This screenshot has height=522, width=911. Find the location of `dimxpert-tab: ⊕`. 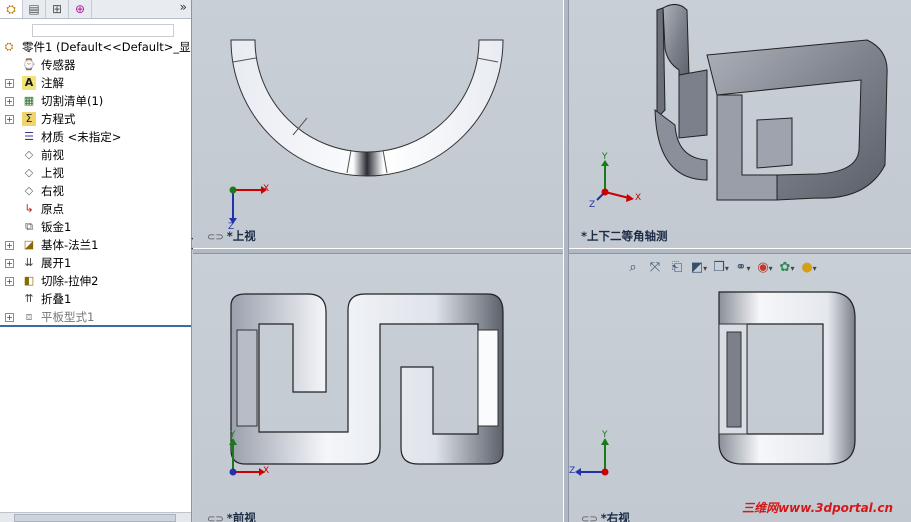

dimxpert-tab: ⊕ is located at coordinates (80, 9).